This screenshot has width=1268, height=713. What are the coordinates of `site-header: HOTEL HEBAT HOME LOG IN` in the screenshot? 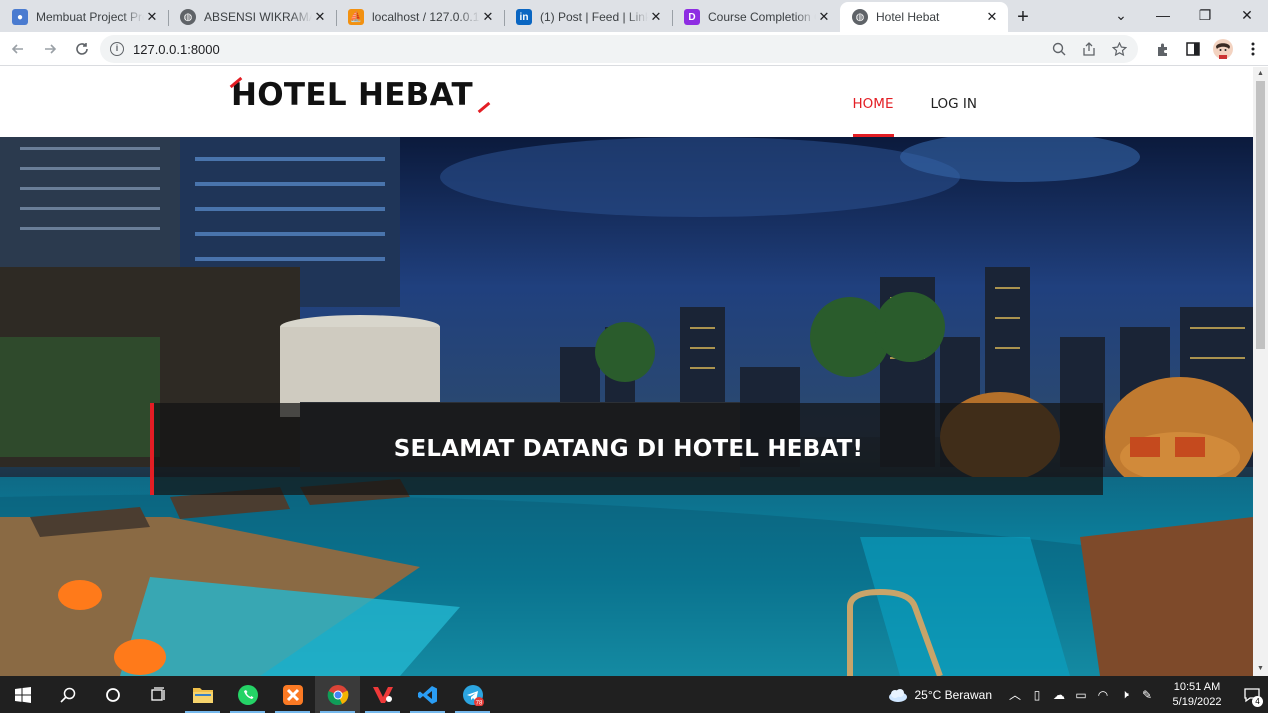 It's located at (626, 102).